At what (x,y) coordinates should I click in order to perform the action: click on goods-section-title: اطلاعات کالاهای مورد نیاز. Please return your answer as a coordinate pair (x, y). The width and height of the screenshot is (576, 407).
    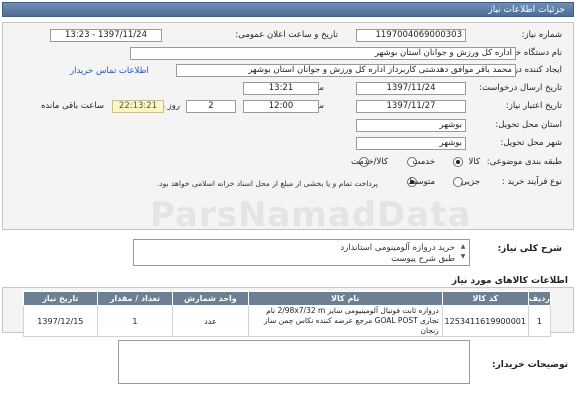
    Looking at the image, I should click on (509, 281).